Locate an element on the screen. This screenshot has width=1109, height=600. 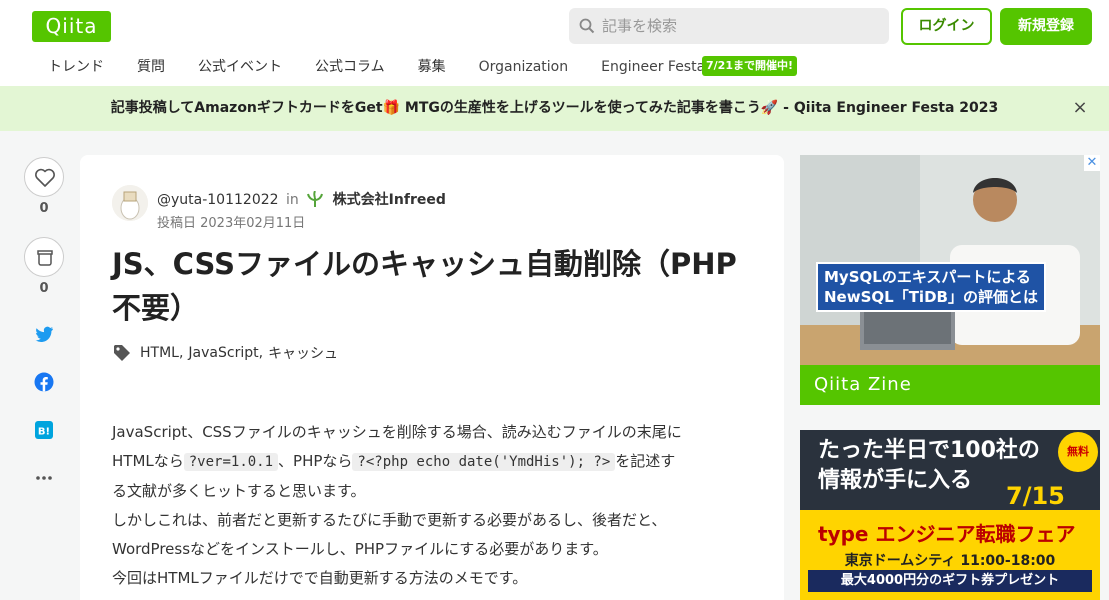
banner-close-button: × is located at coordinates (1080, 108).